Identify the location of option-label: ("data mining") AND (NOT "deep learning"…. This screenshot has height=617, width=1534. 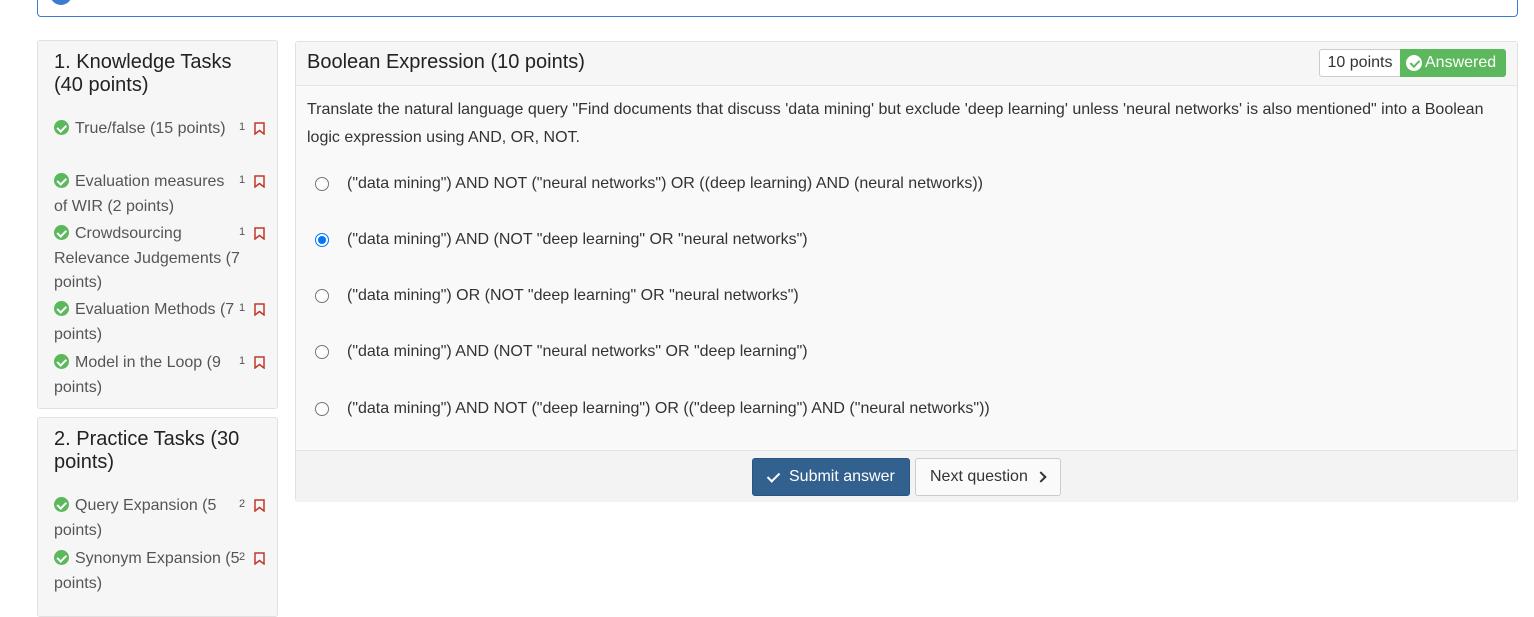
(577, 240).